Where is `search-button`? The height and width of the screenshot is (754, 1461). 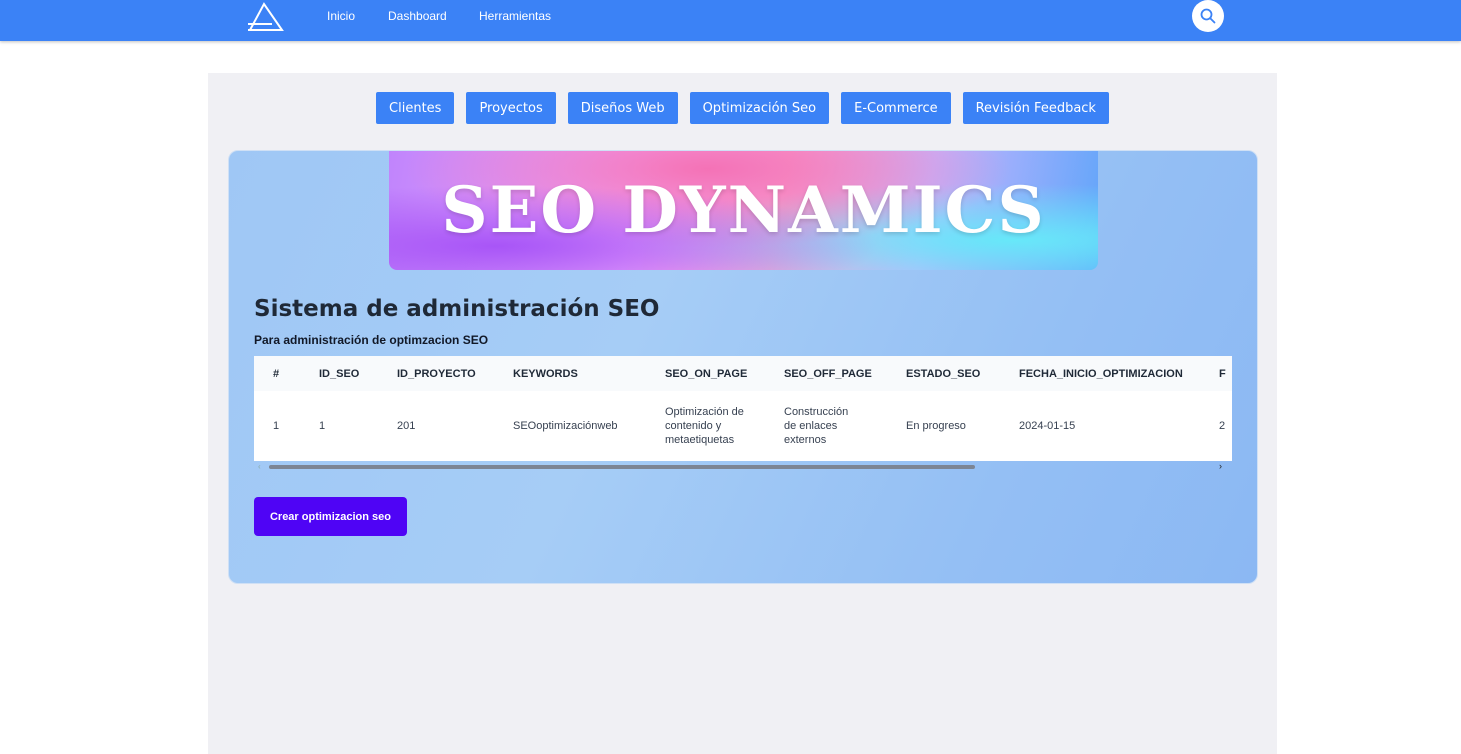 search-button is located at coordinates (1208, 16).